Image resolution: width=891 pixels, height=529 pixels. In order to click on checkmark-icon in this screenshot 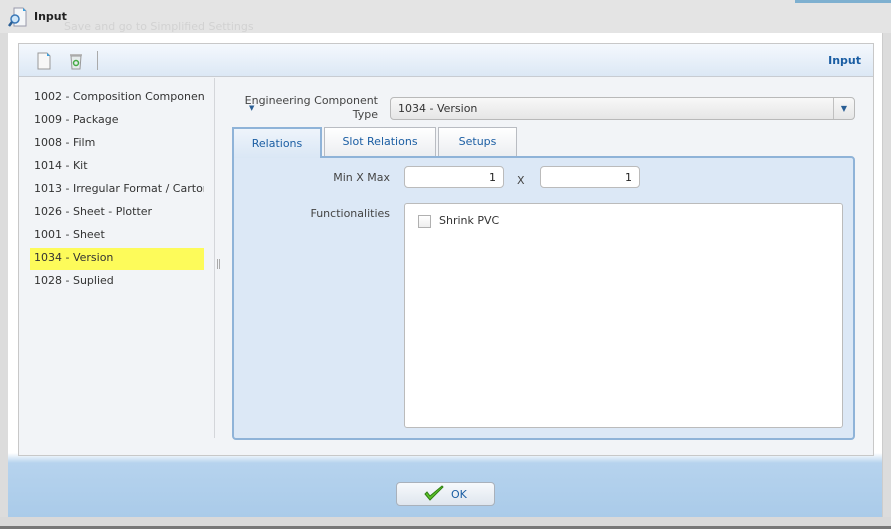, I will do `click(434, 493)`.